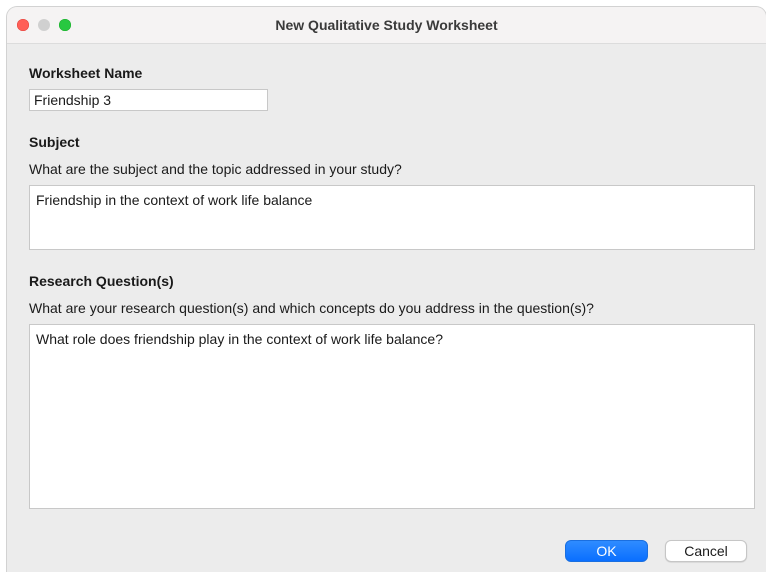 Image resolution: width=766 pixels, height=572 pixels. I want to click on window-title: New Qualitative Study Worksheet, so click(386, 25).